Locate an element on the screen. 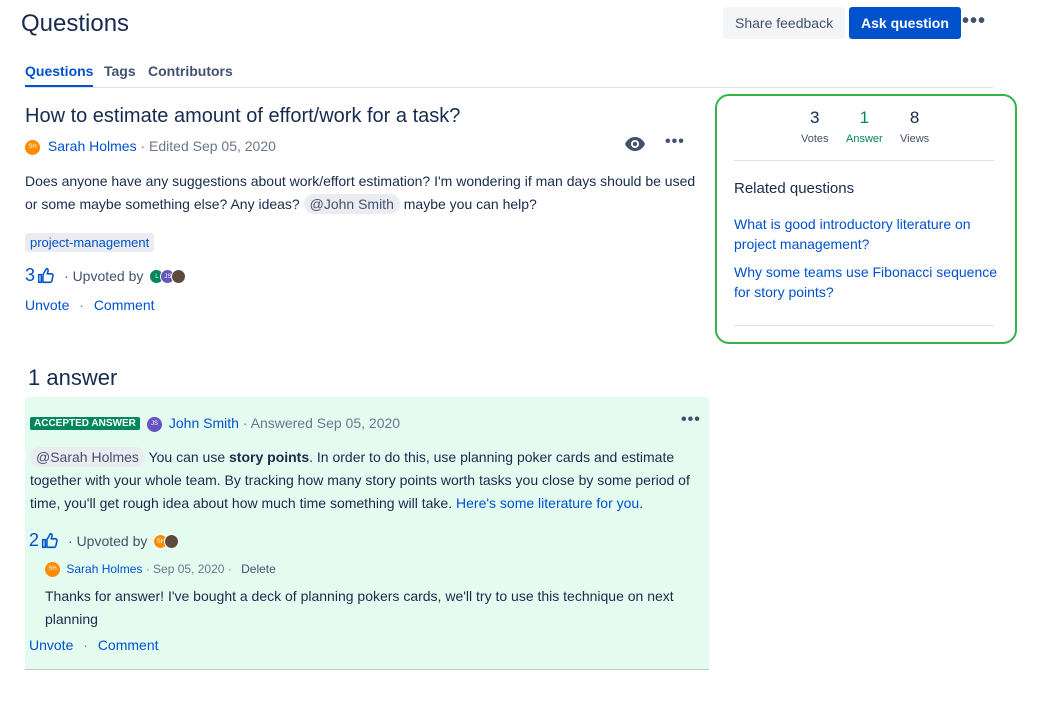  tab-contributors: Contributors is located at coordinates (190, 74).